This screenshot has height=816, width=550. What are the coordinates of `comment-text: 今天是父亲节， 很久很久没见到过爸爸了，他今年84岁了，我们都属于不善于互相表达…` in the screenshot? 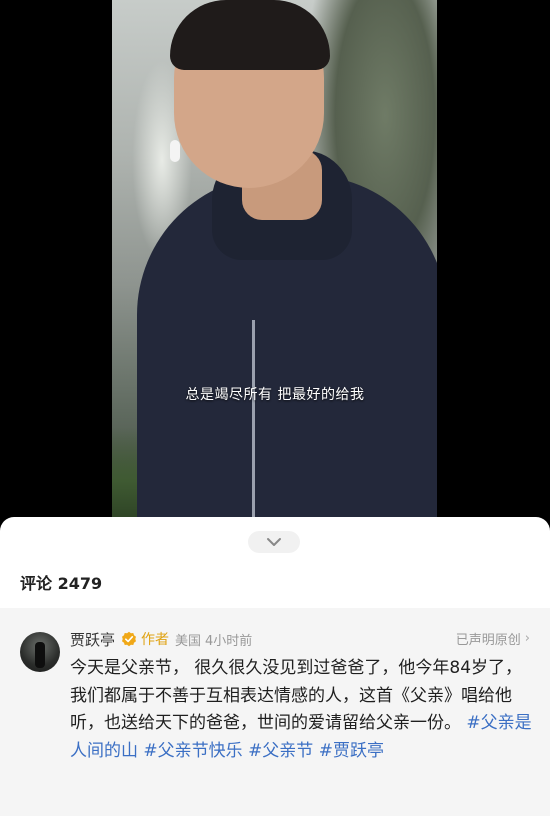 It's located at (301, 710).